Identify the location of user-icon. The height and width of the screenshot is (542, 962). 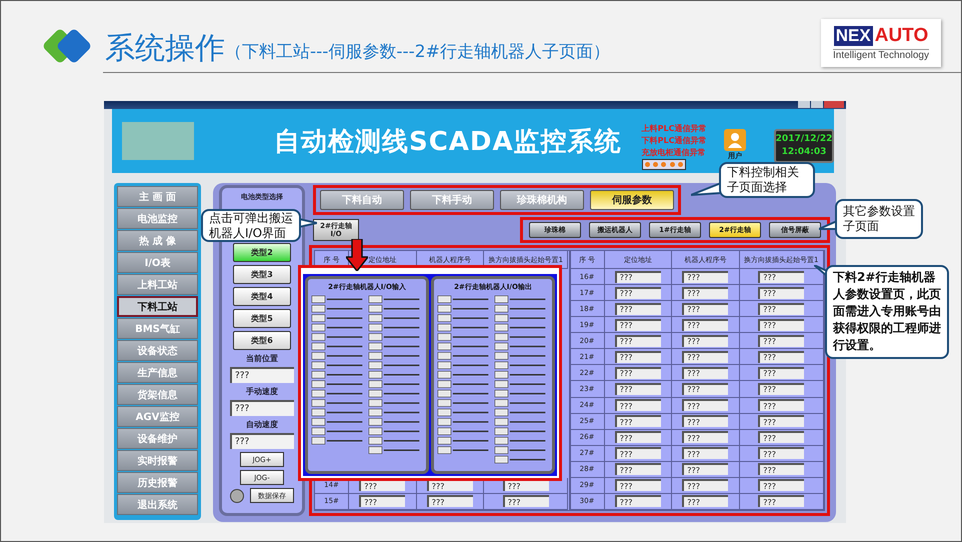
(735, 140).